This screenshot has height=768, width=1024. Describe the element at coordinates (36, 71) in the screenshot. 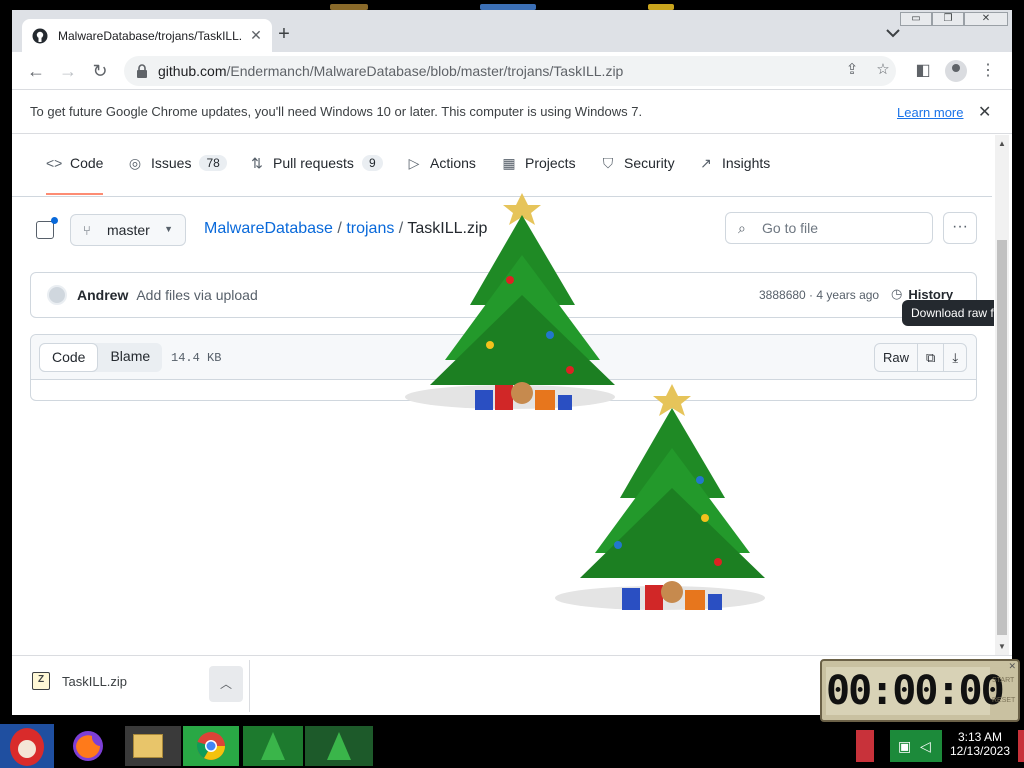

I see `back-arrow-icon: ←` at that location.